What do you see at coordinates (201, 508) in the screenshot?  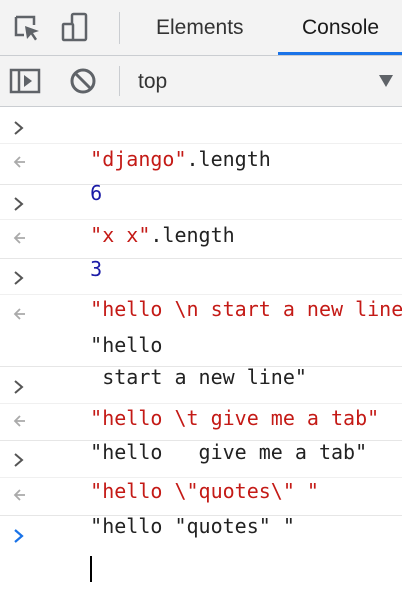 I see `console-output-row: "hello "quotes" "` at bounding box center [201, 508].